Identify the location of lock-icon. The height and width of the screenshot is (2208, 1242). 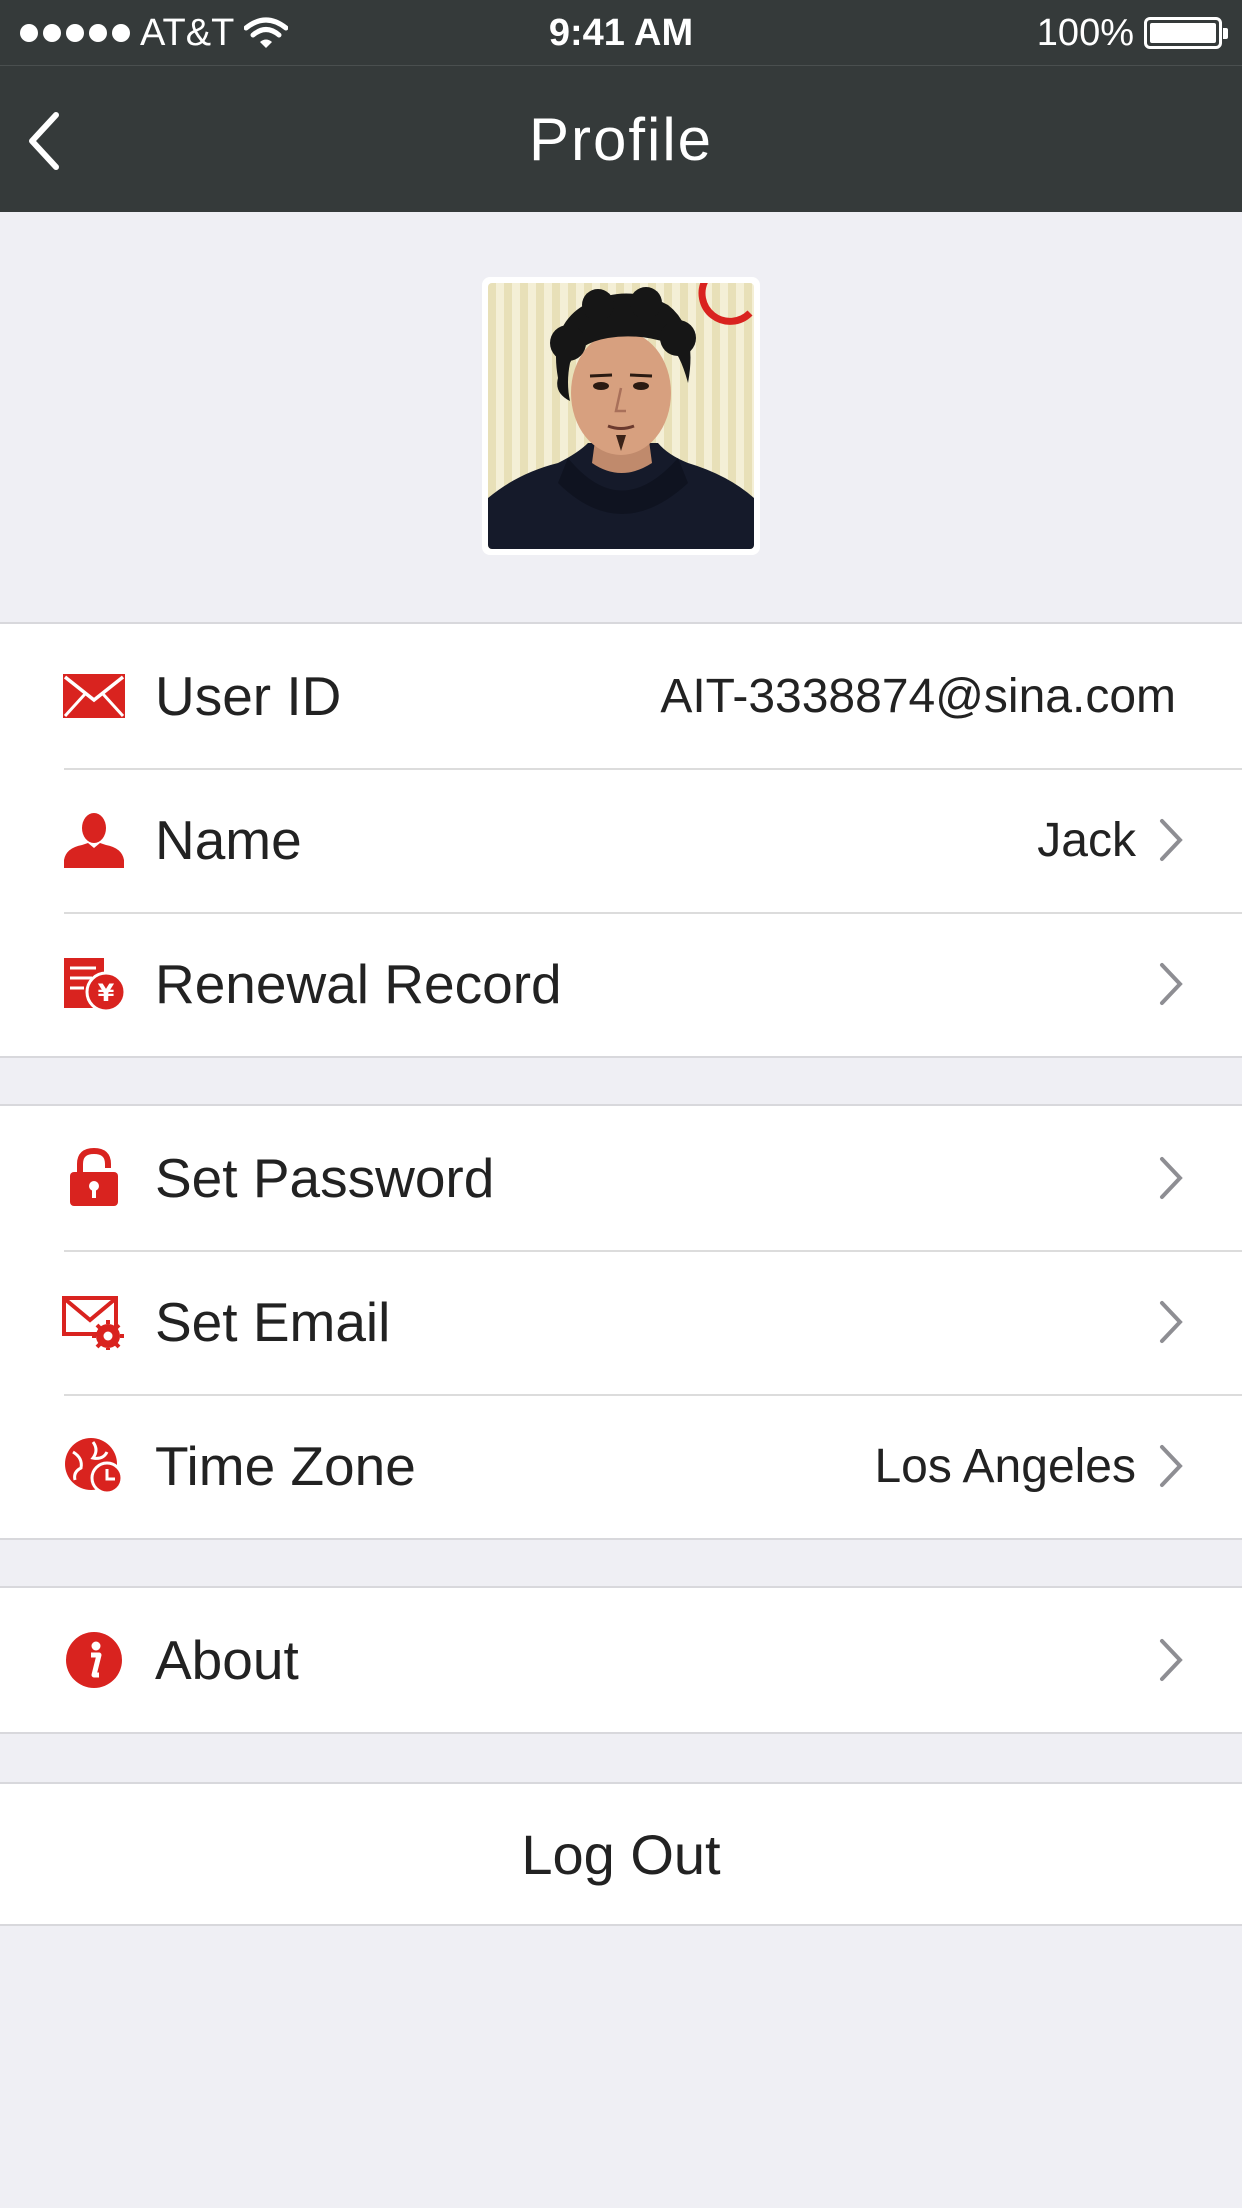
(94, 1178).